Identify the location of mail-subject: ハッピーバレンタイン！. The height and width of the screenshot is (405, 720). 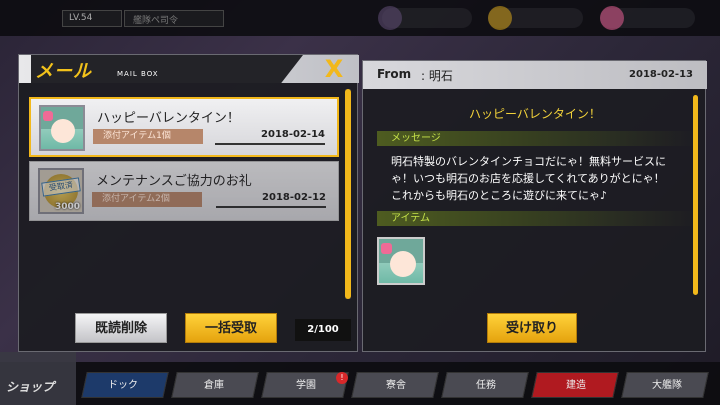
(168, 118).